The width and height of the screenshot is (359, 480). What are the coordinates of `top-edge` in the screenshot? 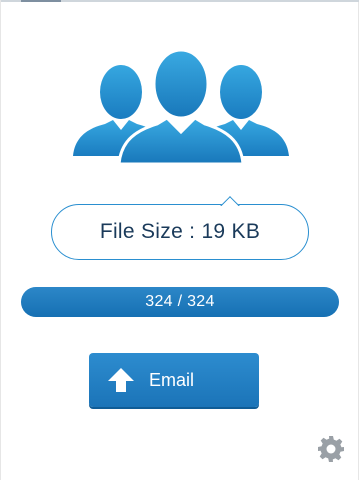 It's located at (180, 1).